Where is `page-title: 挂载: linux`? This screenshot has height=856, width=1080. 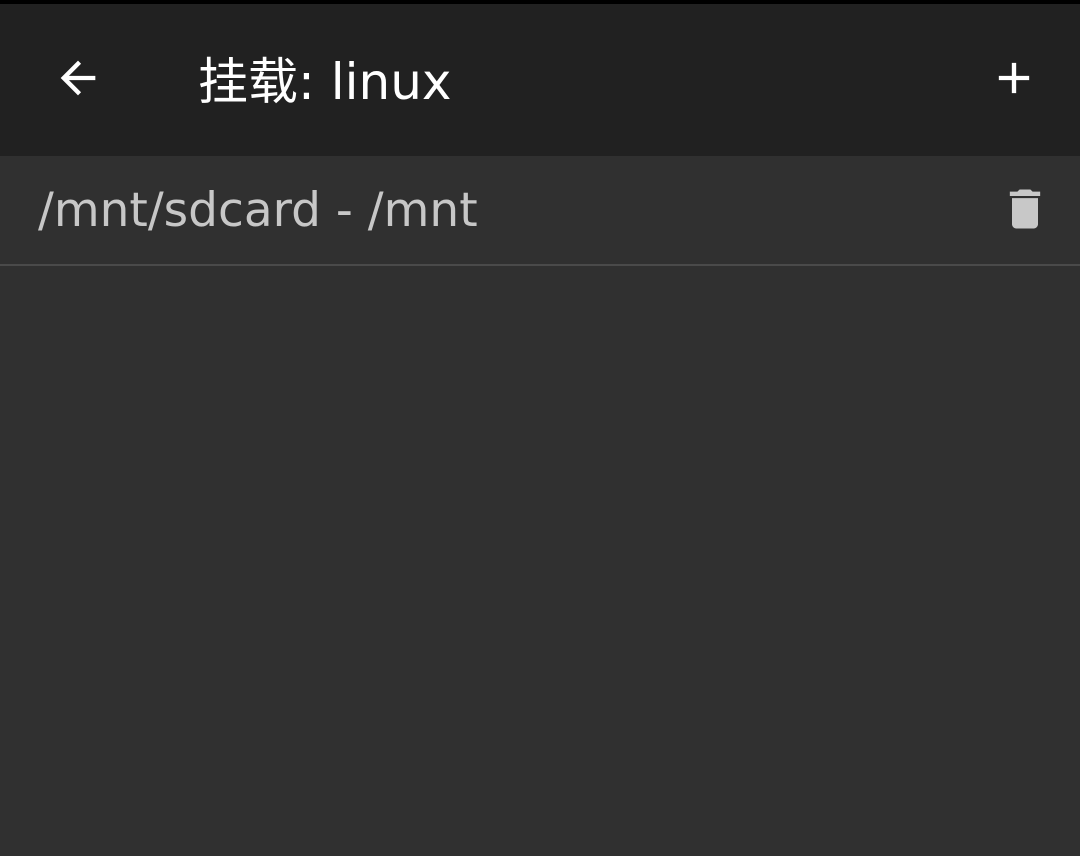
page-title: 挂载: linux is located at coordinates (325, 82).